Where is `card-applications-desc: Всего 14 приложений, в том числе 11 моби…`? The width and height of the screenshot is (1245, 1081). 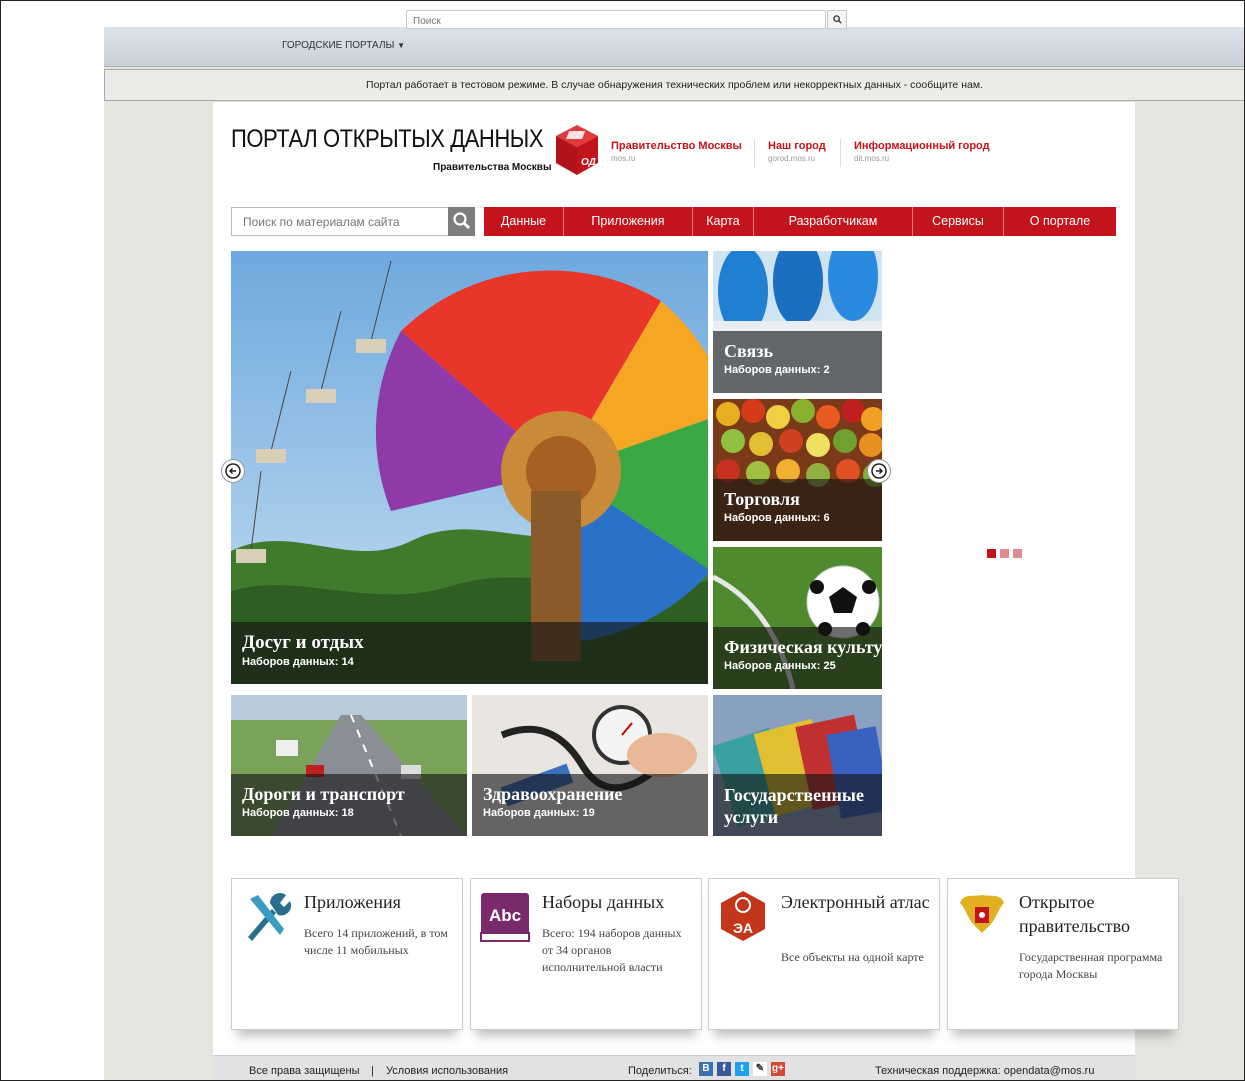 card-applications-desc: Всего 14 приложений, в том числе 11 моби… is located at coordinates (376, 941).